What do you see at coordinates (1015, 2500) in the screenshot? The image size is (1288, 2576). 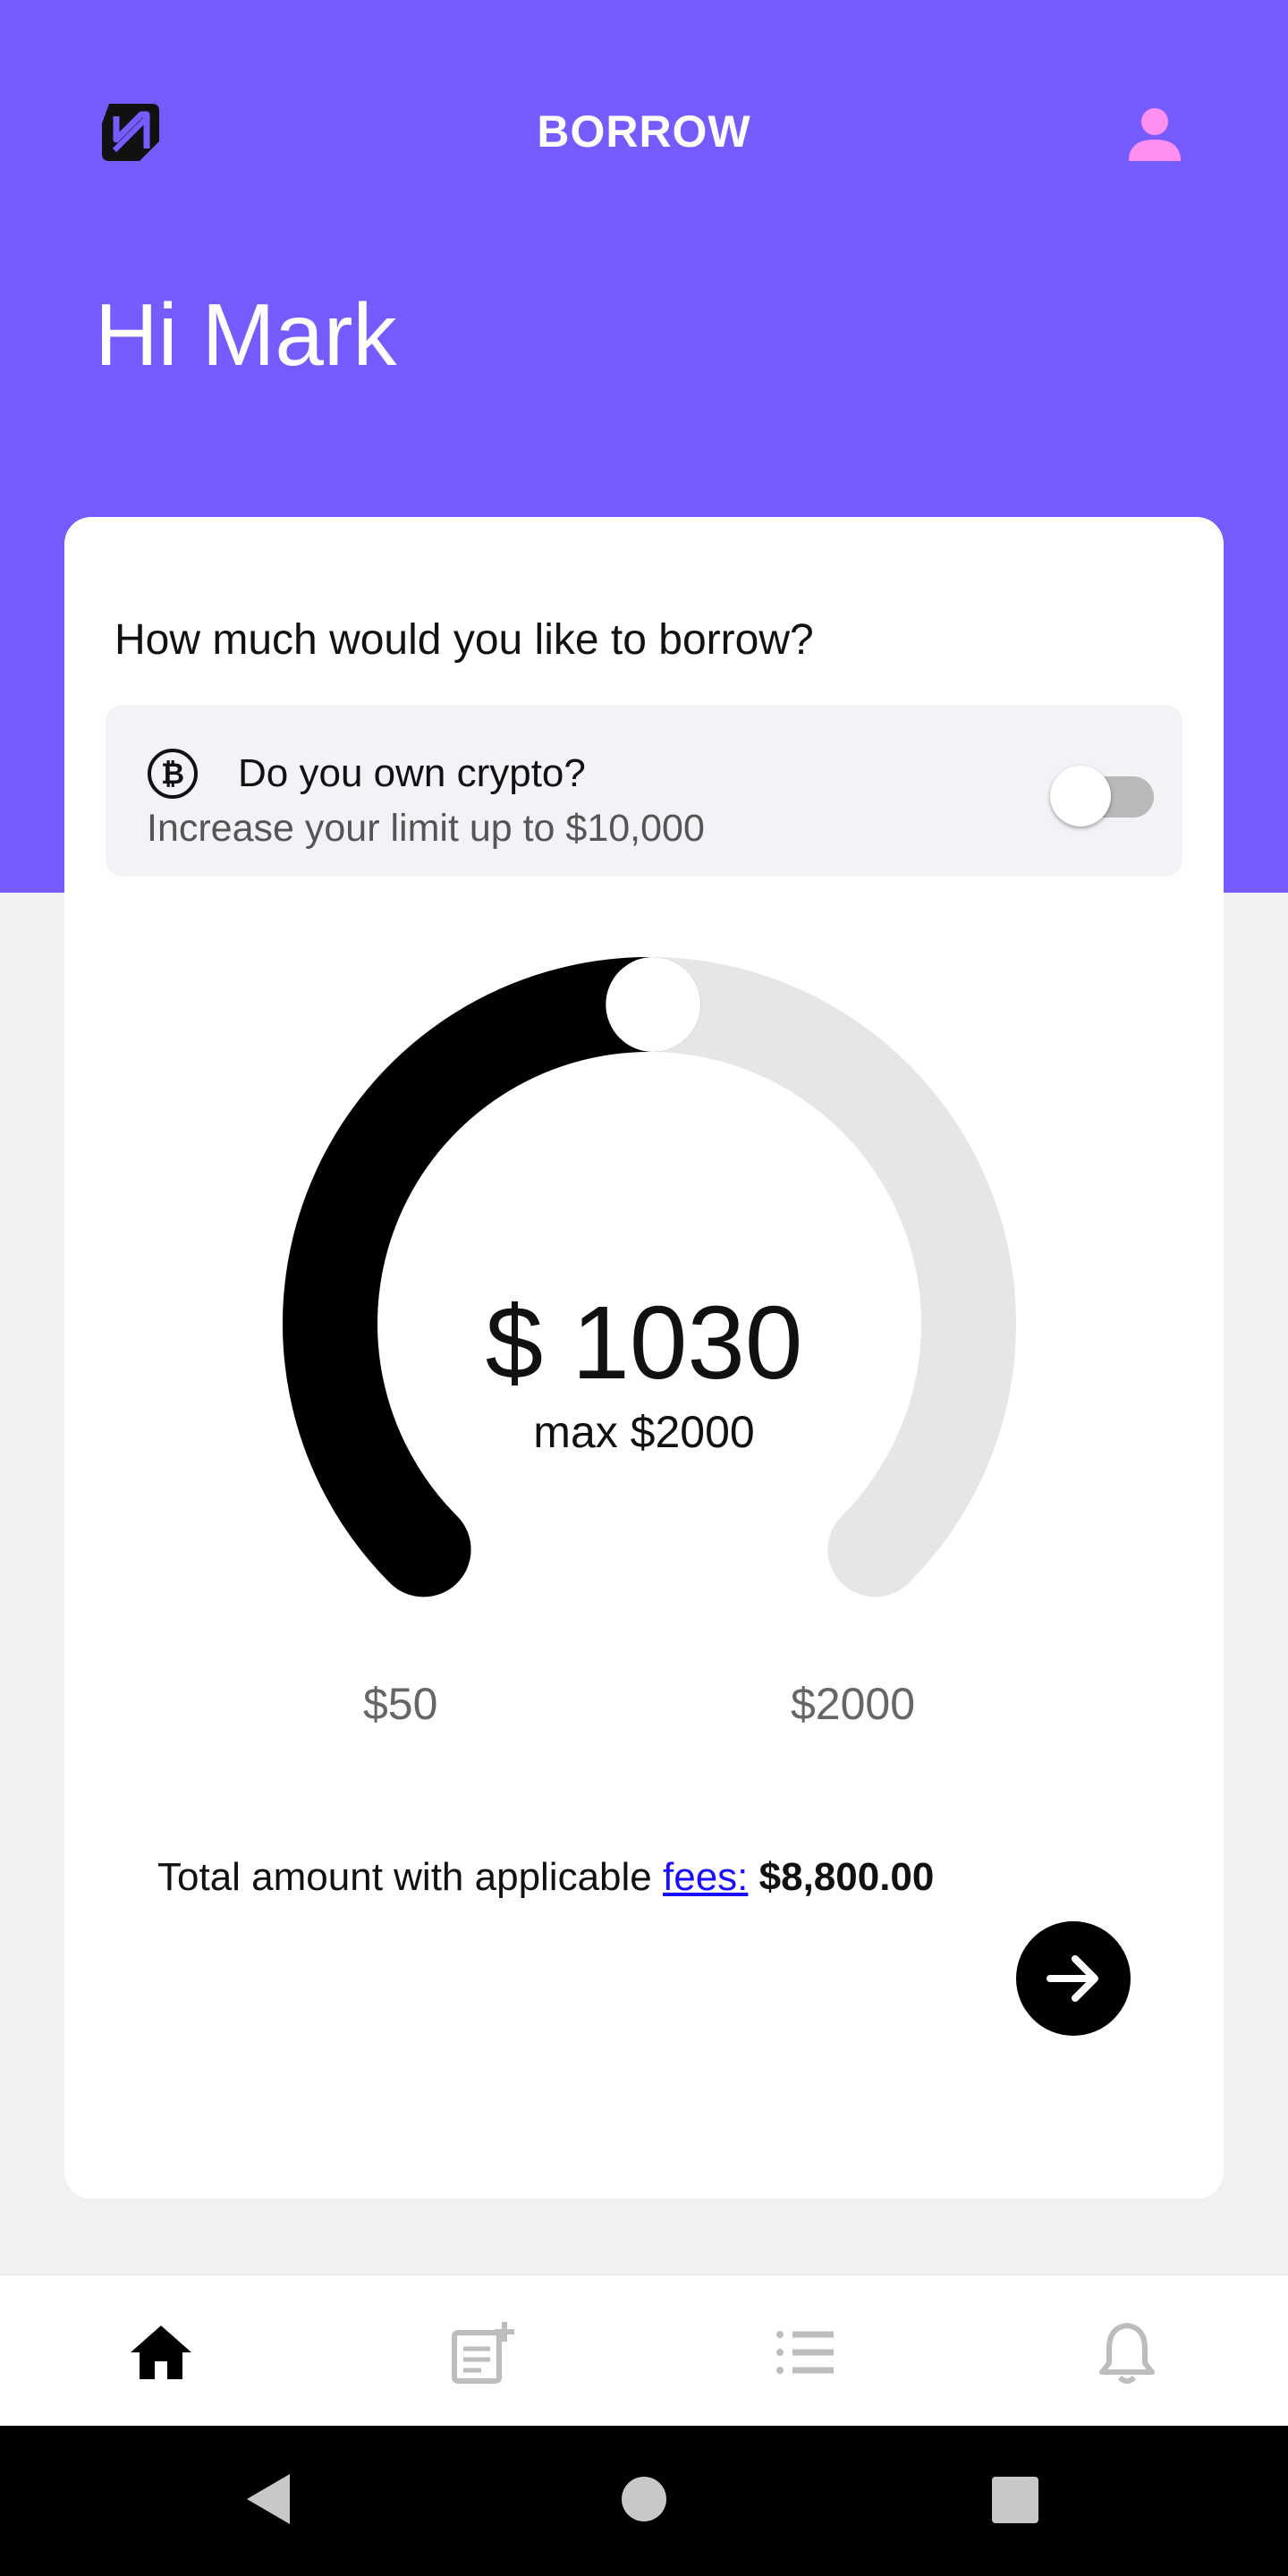 I see `recents-icon` at bounding box center [1015, 2500].